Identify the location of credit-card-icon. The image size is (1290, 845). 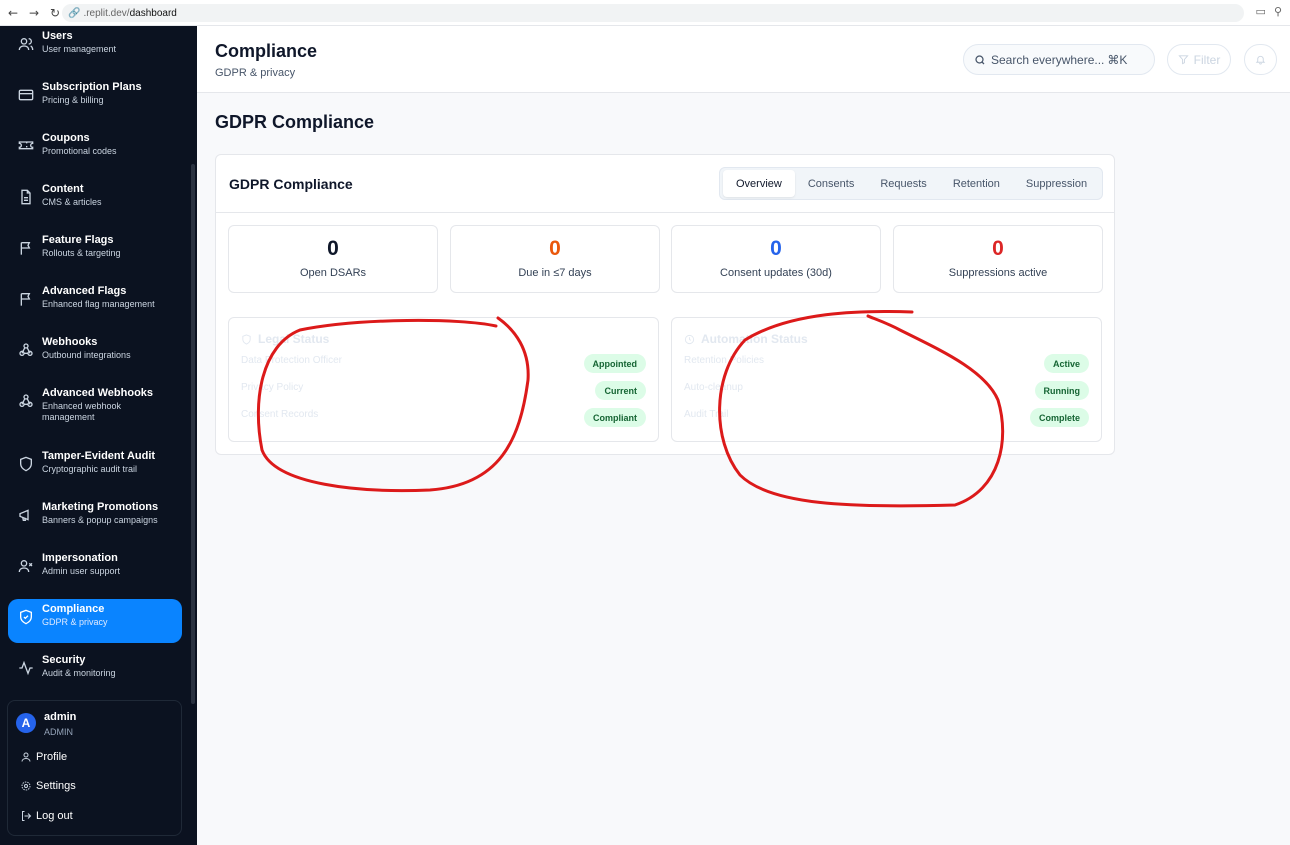
(26, 95).